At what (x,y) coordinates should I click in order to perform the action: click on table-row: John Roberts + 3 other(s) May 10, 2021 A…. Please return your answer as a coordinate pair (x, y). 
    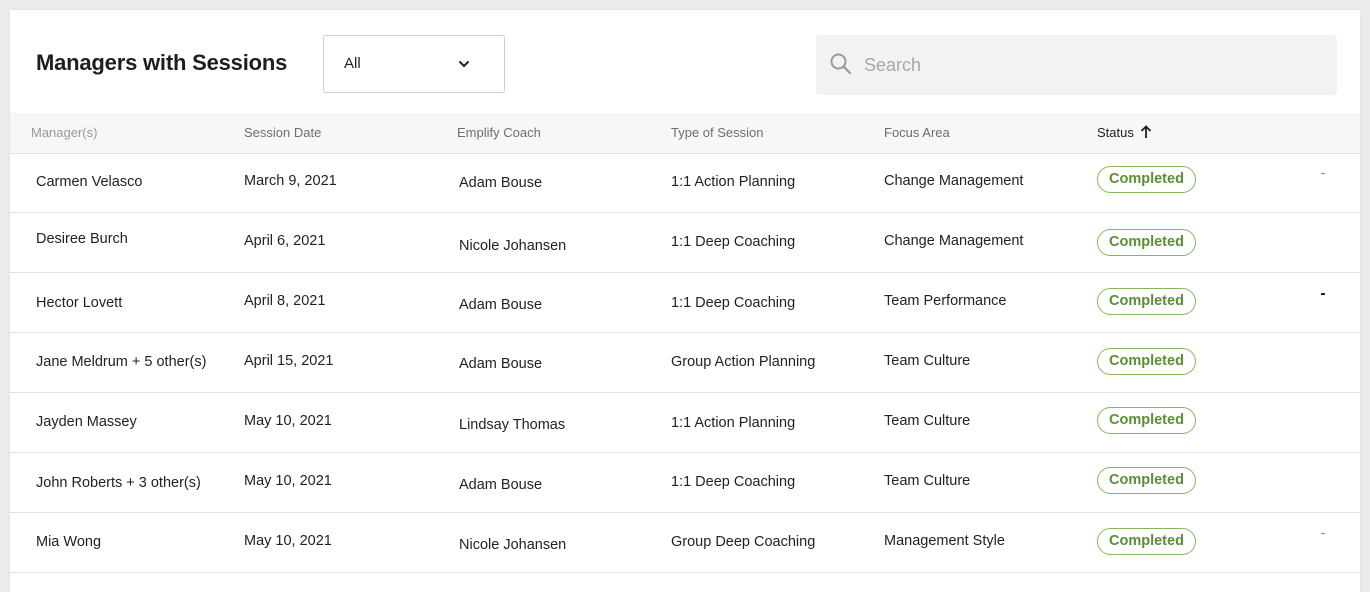
    Looking at the image, I should click on (685, 483).